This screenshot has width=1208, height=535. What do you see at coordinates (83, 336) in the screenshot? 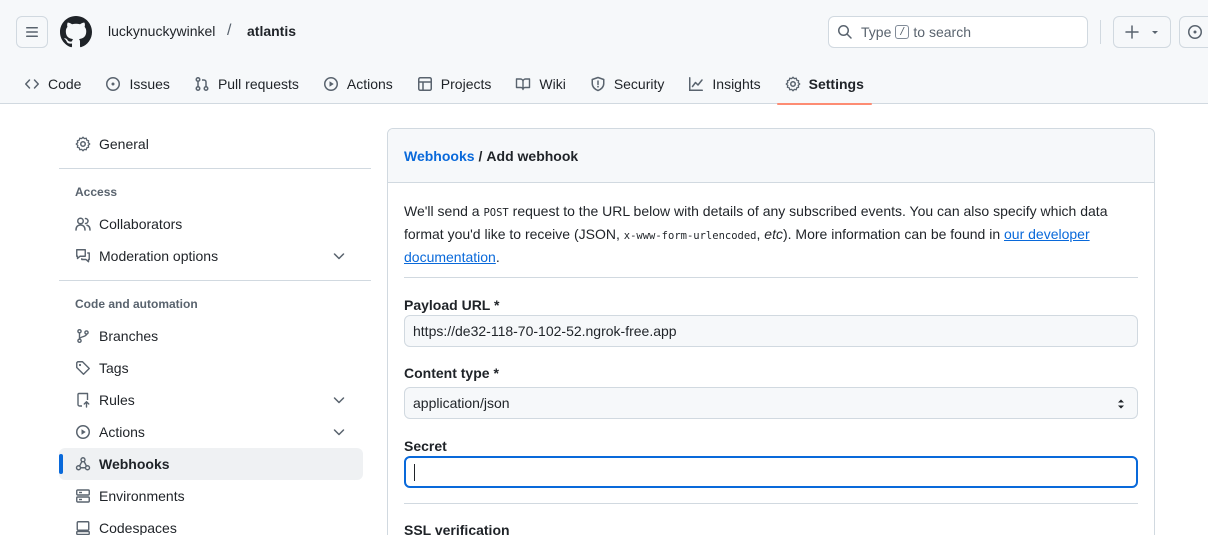
I see `git-branch-icon` at bounding box center [83, 336].